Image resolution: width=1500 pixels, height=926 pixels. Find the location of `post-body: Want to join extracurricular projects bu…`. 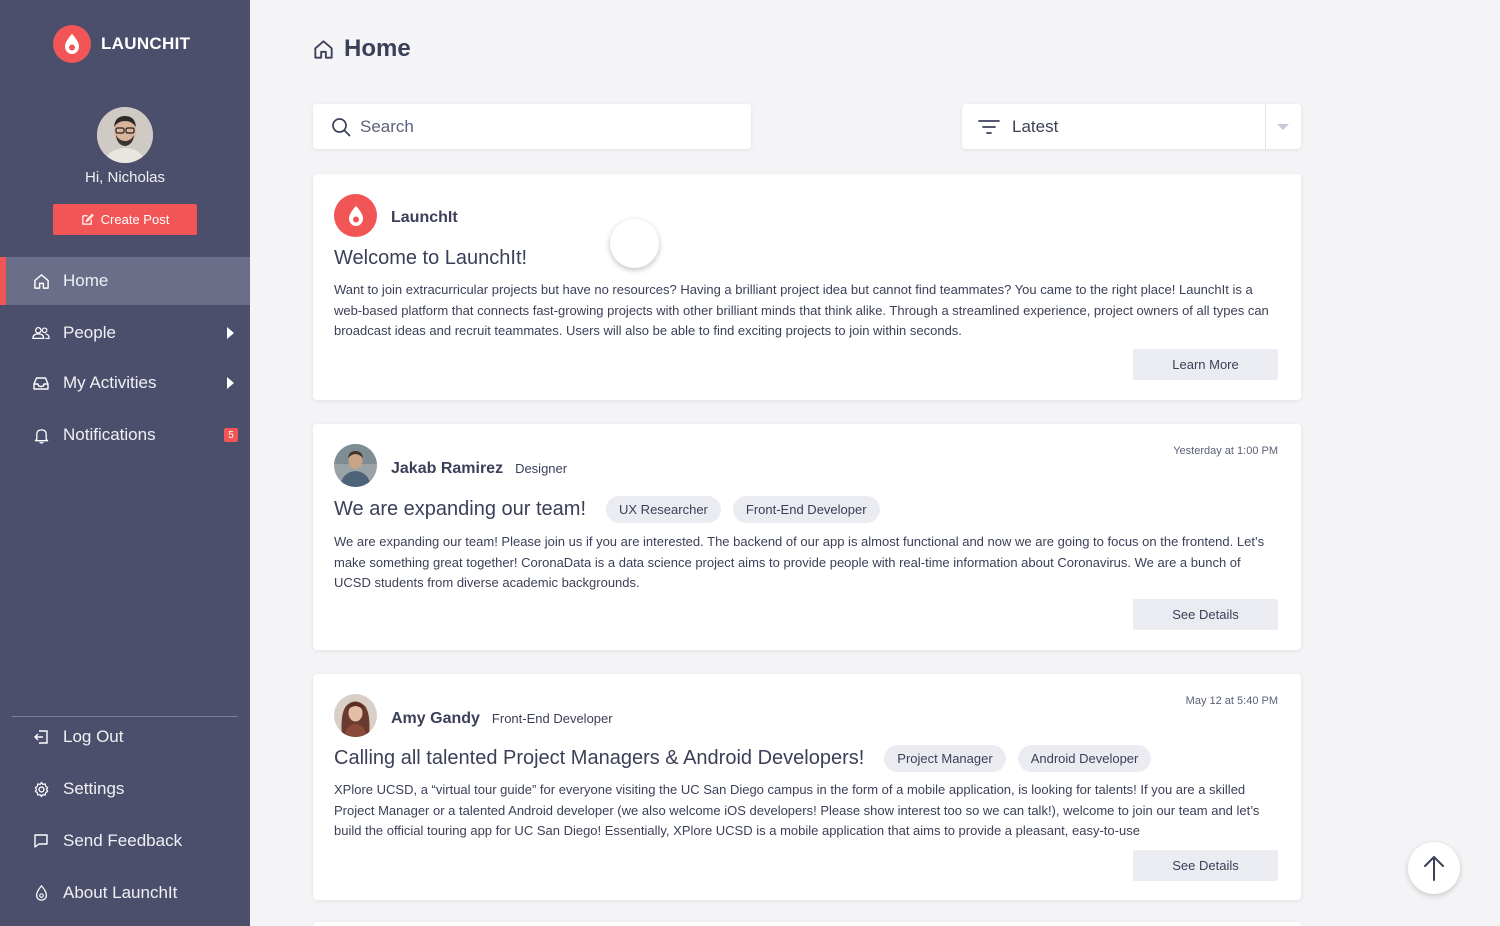

post-body: Want to join extracurricular projects bu… is located at coordinates (801, 310).